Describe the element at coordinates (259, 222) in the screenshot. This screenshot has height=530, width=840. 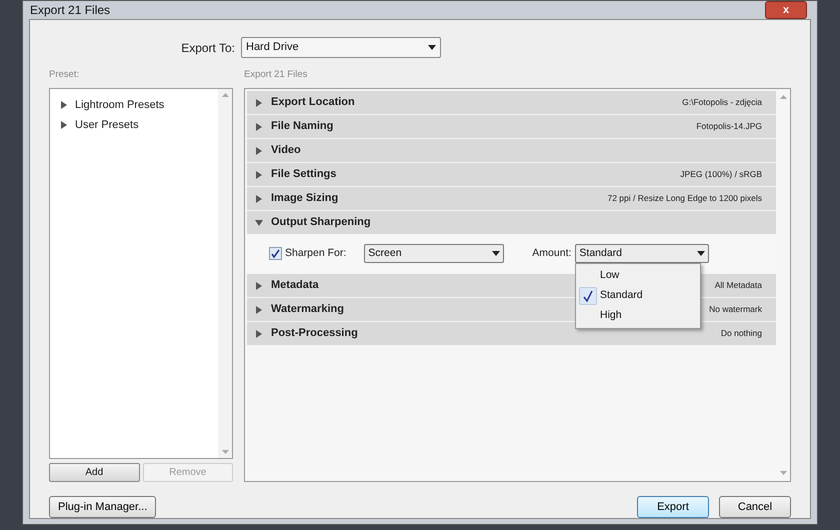
I see `collapse-triangle-icon` at that location.